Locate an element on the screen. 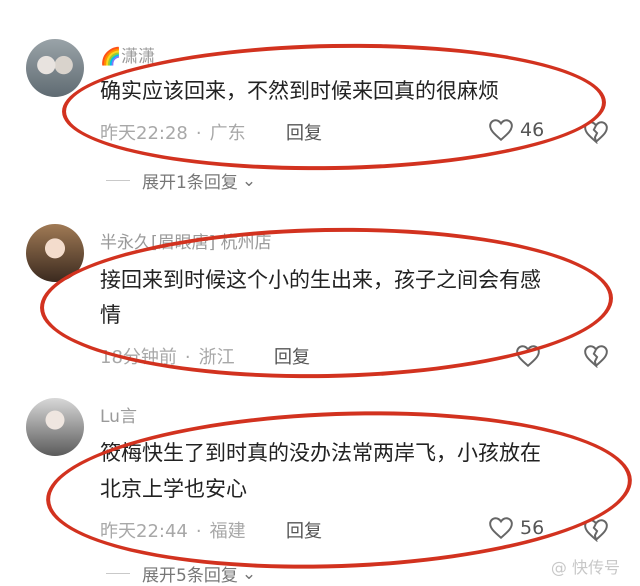 The image size is (640, 586). like-button: 56 is located at coordinates (516, 528).